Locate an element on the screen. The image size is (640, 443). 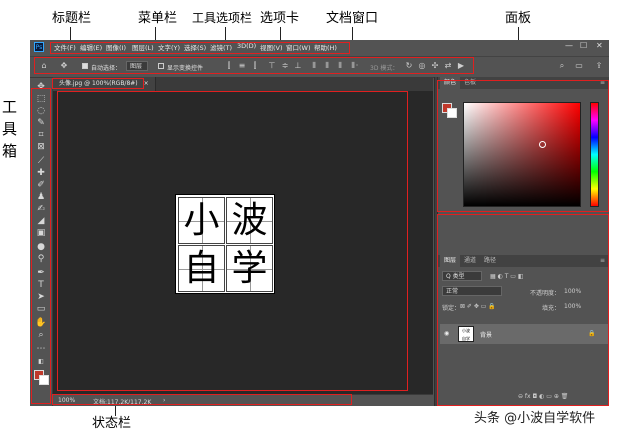
menu-layer: 图层(L) is located at coordinates (143, 47).